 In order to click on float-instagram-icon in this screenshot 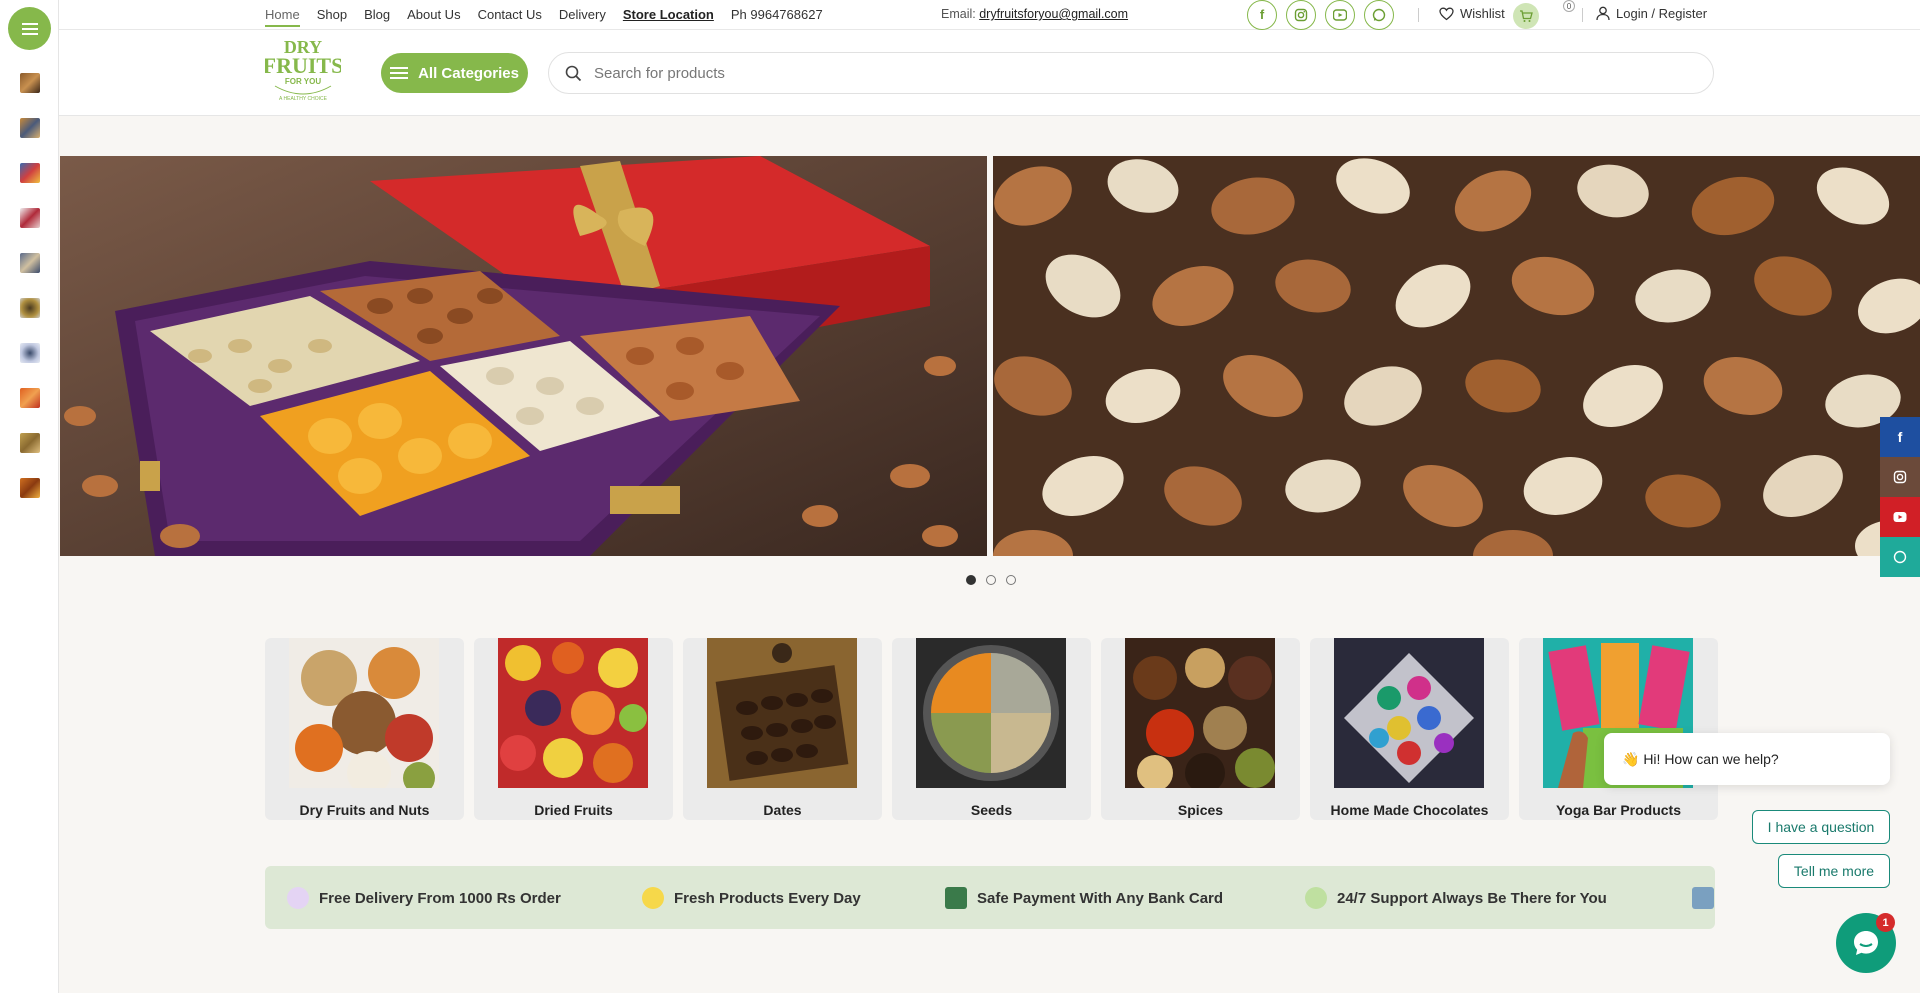, I will do `click(1900, 477)`.